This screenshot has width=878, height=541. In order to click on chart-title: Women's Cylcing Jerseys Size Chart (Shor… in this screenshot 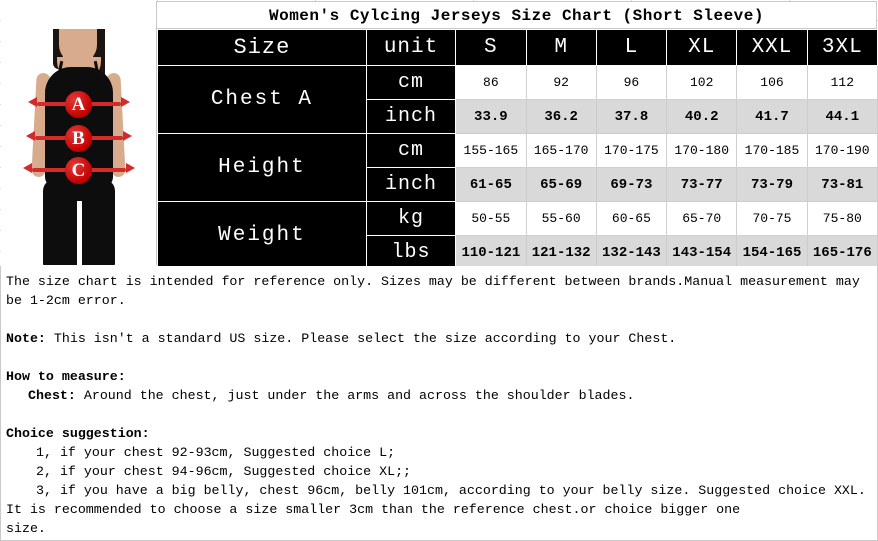, I will do `click(517, 15)`.